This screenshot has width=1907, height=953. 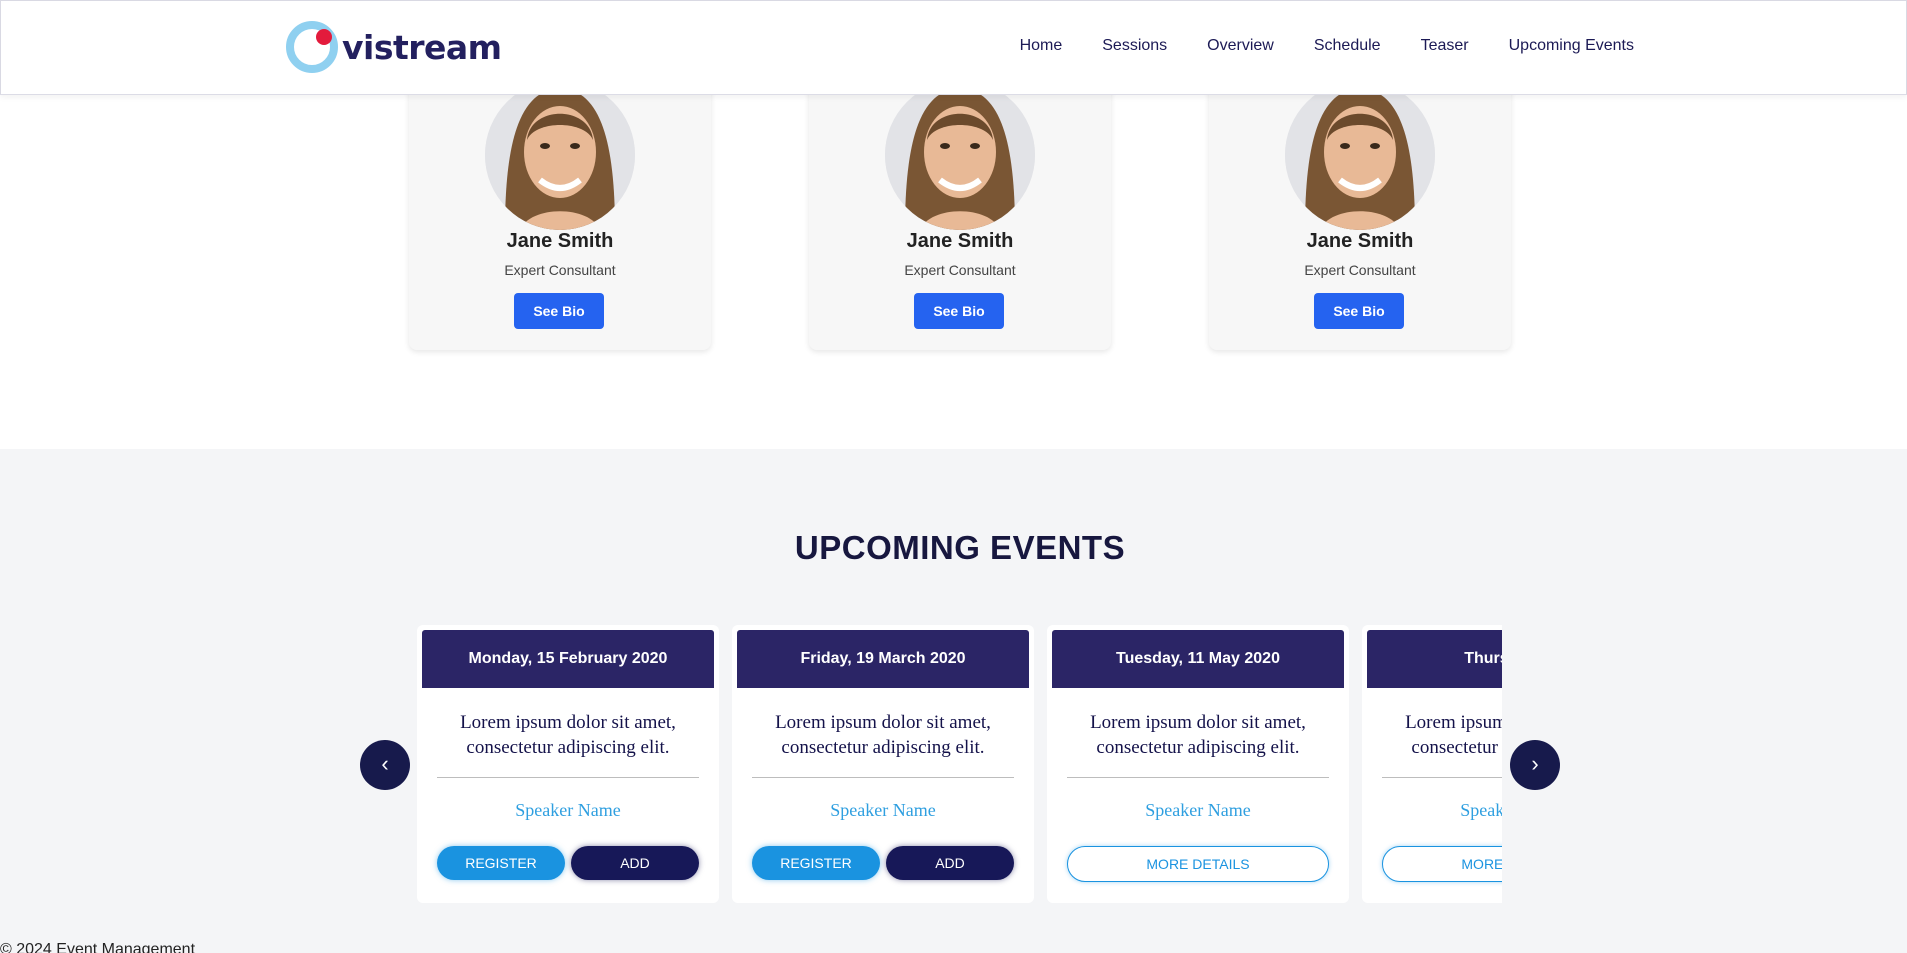 I want to click on logo: vistream, so click(x=394, y=47).